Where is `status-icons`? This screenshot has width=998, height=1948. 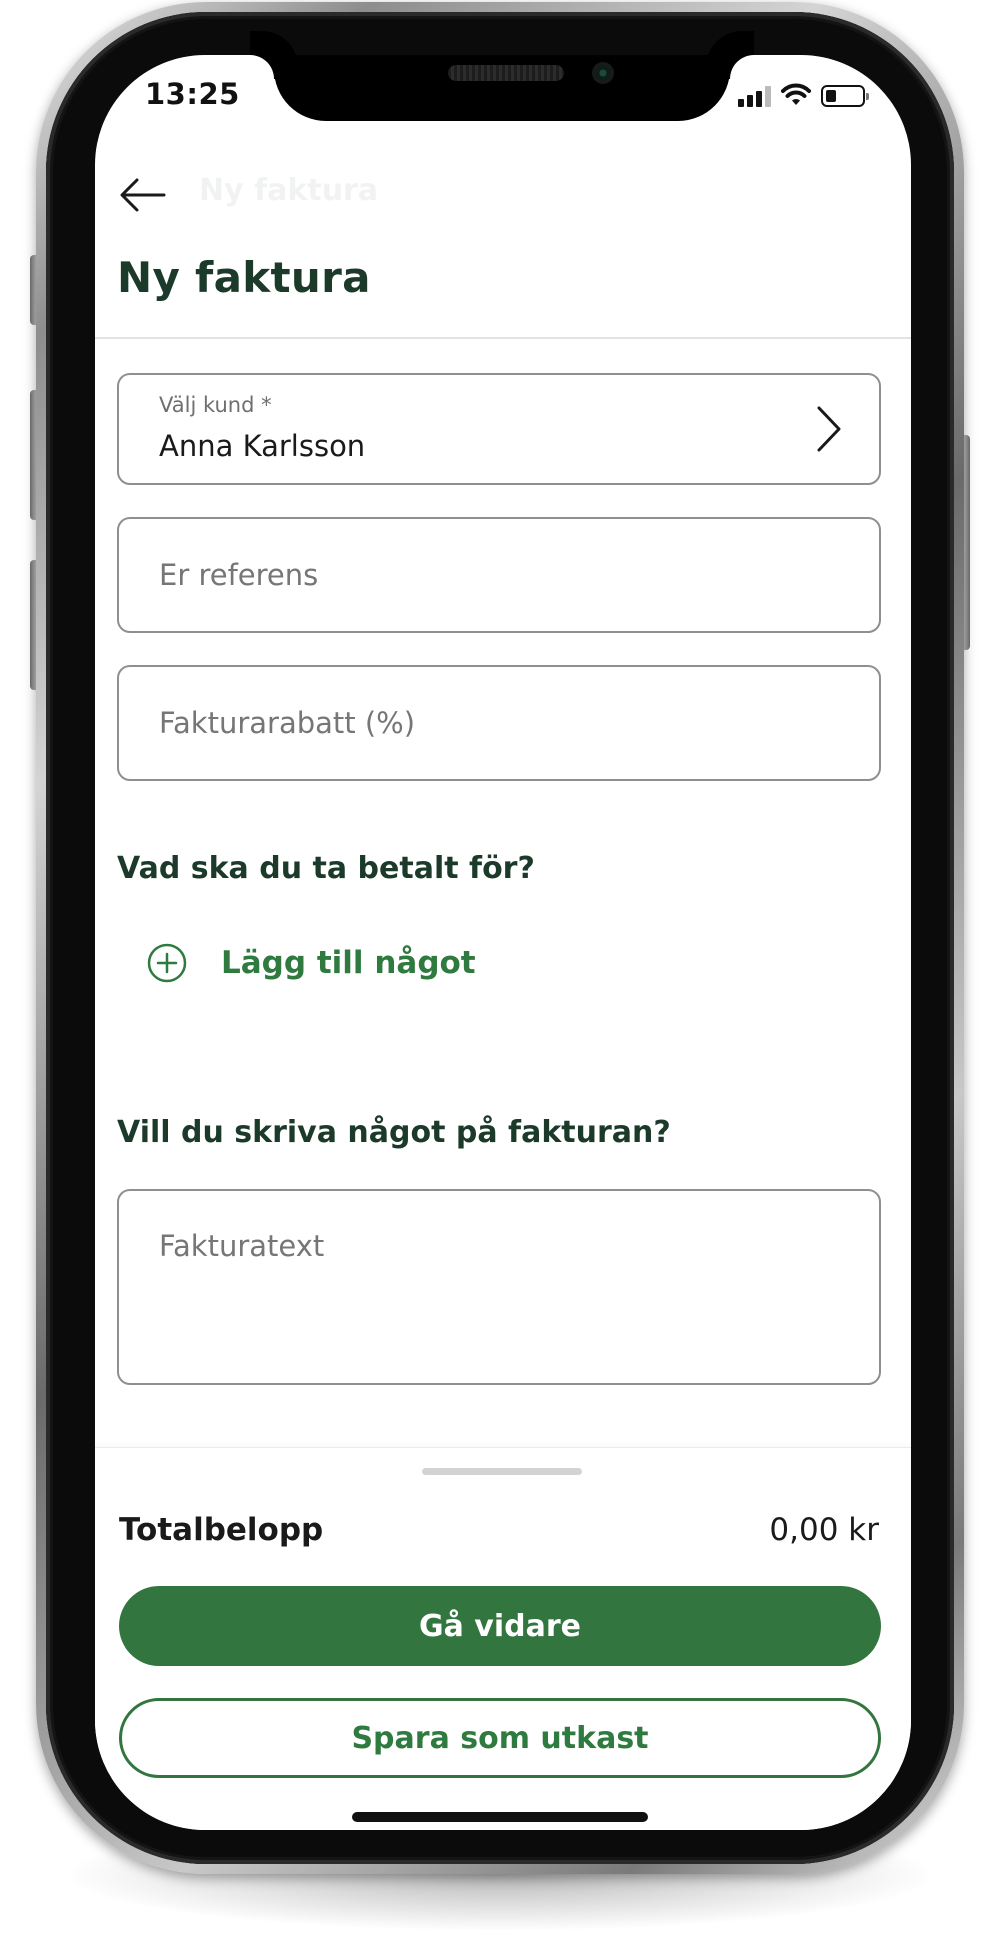 status-icons is located at coordinates (803, 94).